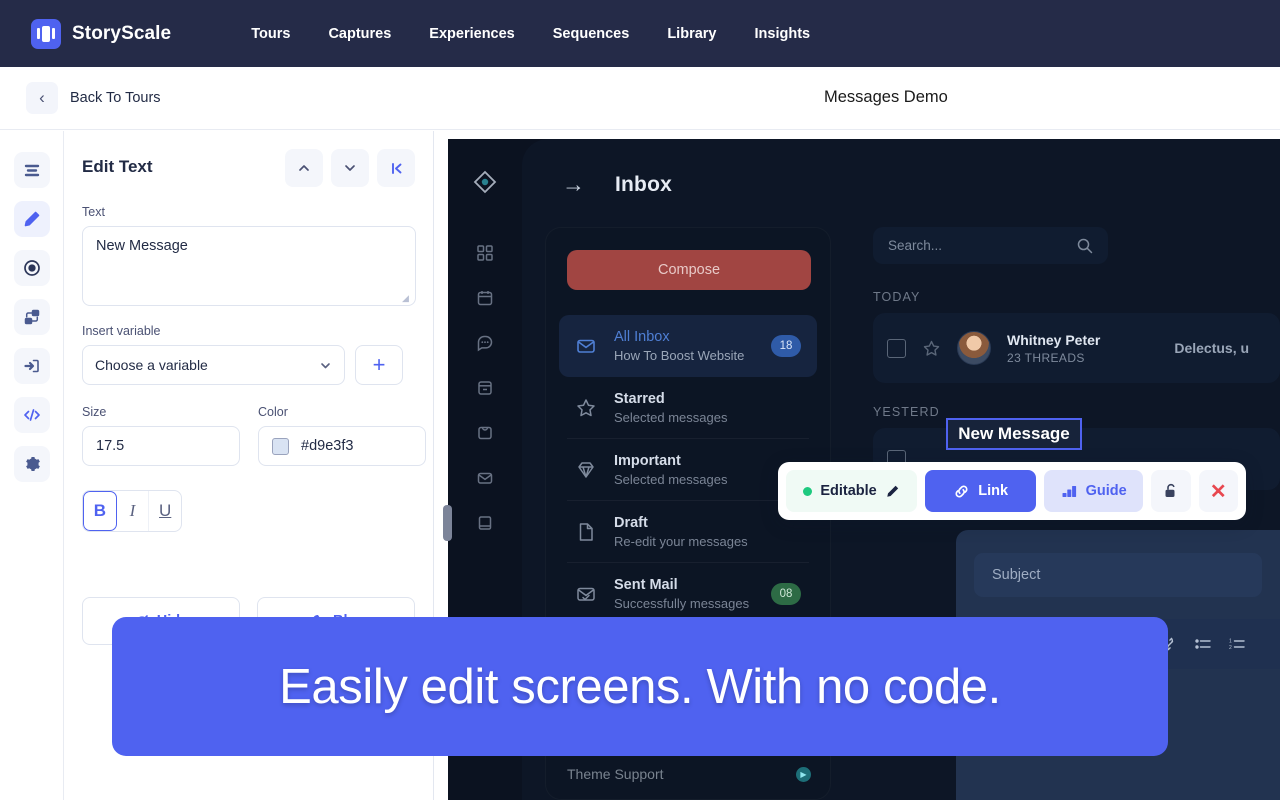 The image size is (1280, 800). Describe the element at coordinates (471, 34) in the screenshot. I see `nav-item-experiences: Experiences` at that location.